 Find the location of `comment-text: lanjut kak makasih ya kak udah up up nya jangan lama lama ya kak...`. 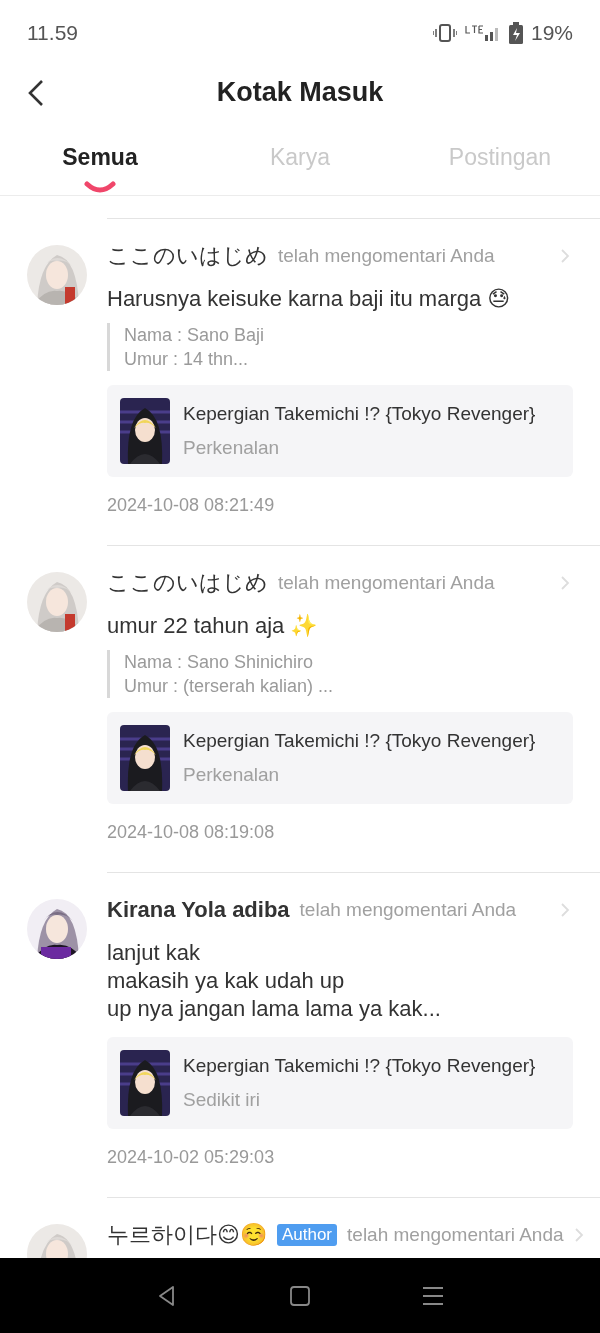

comment-text: lanjut kak makasih ya kak udah up up nya jangan lama lama ya kak... is located at coordinates (274, 981).